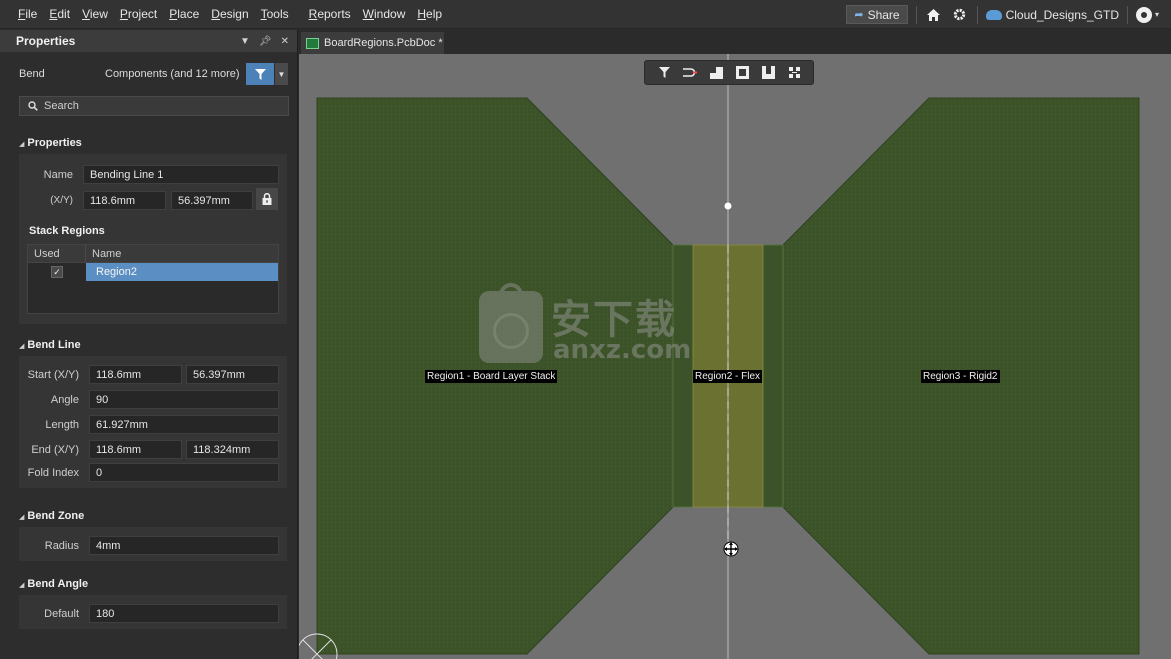  Describe the element at coordinates (768, 72) in the screenshot. I see `split-region-icon` at that location.